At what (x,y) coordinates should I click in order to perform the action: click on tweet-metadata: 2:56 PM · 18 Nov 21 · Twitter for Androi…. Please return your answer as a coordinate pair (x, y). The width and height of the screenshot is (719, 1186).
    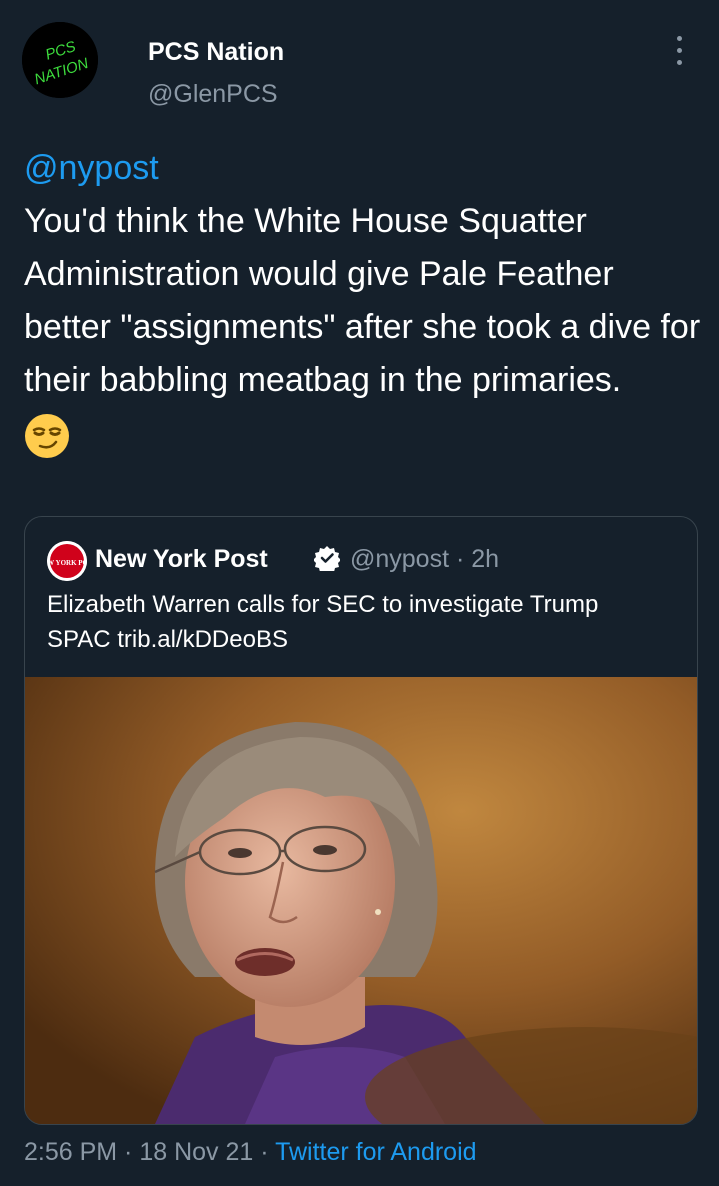
    Looking at the image, I should click on (250, 1152).